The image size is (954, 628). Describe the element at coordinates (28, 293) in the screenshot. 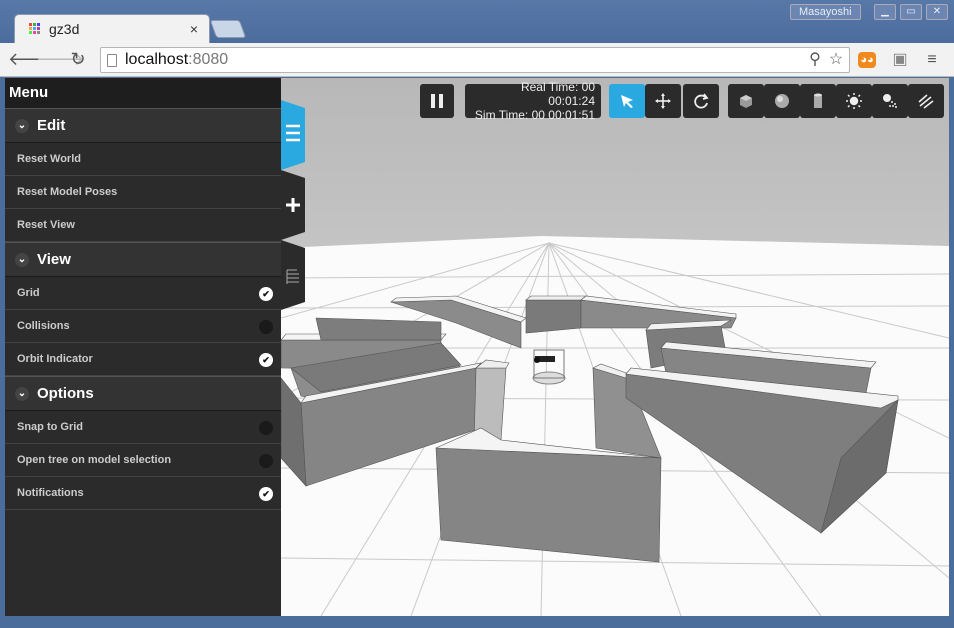

I see `menu-item-label: Grid` at that location.